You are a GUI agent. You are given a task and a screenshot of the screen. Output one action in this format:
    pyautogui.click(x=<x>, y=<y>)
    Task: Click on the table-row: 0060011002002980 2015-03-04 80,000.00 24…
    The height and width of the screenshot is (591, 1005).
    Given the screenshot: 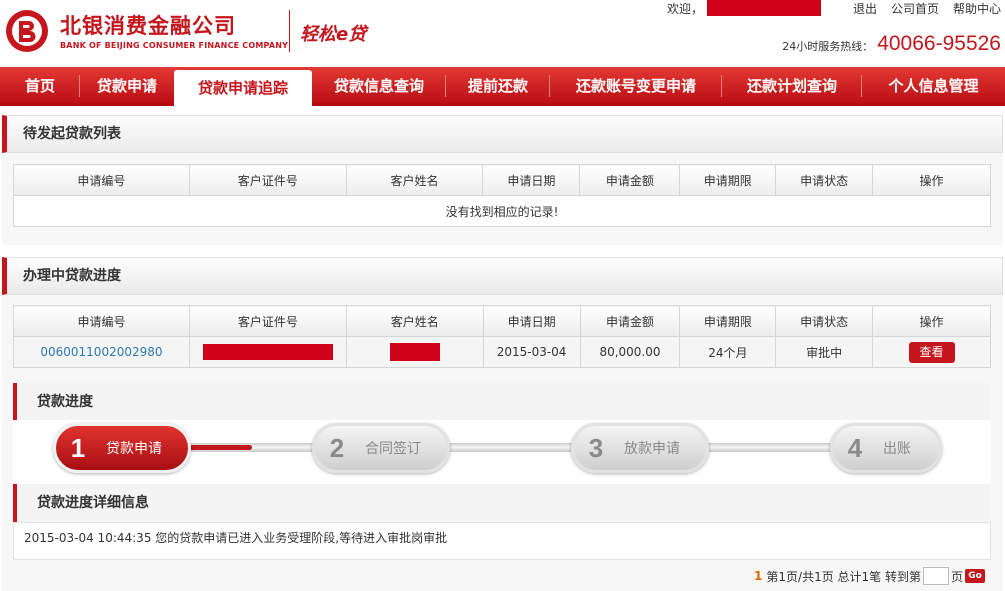 What is the action you would take?
    pyautogui.click(x=502, y=352)
    